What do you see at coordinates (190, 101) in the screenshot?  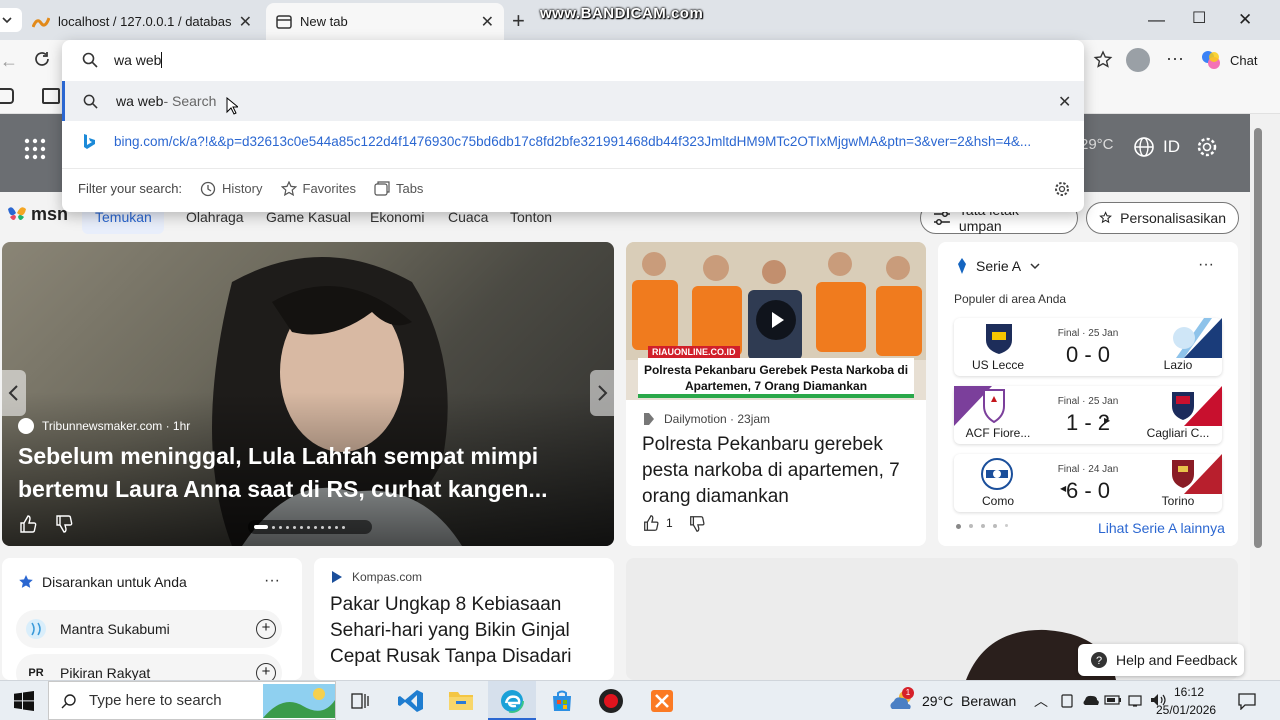 I see `suggestion-suffix: - Search` at bounding box center [190, 101].